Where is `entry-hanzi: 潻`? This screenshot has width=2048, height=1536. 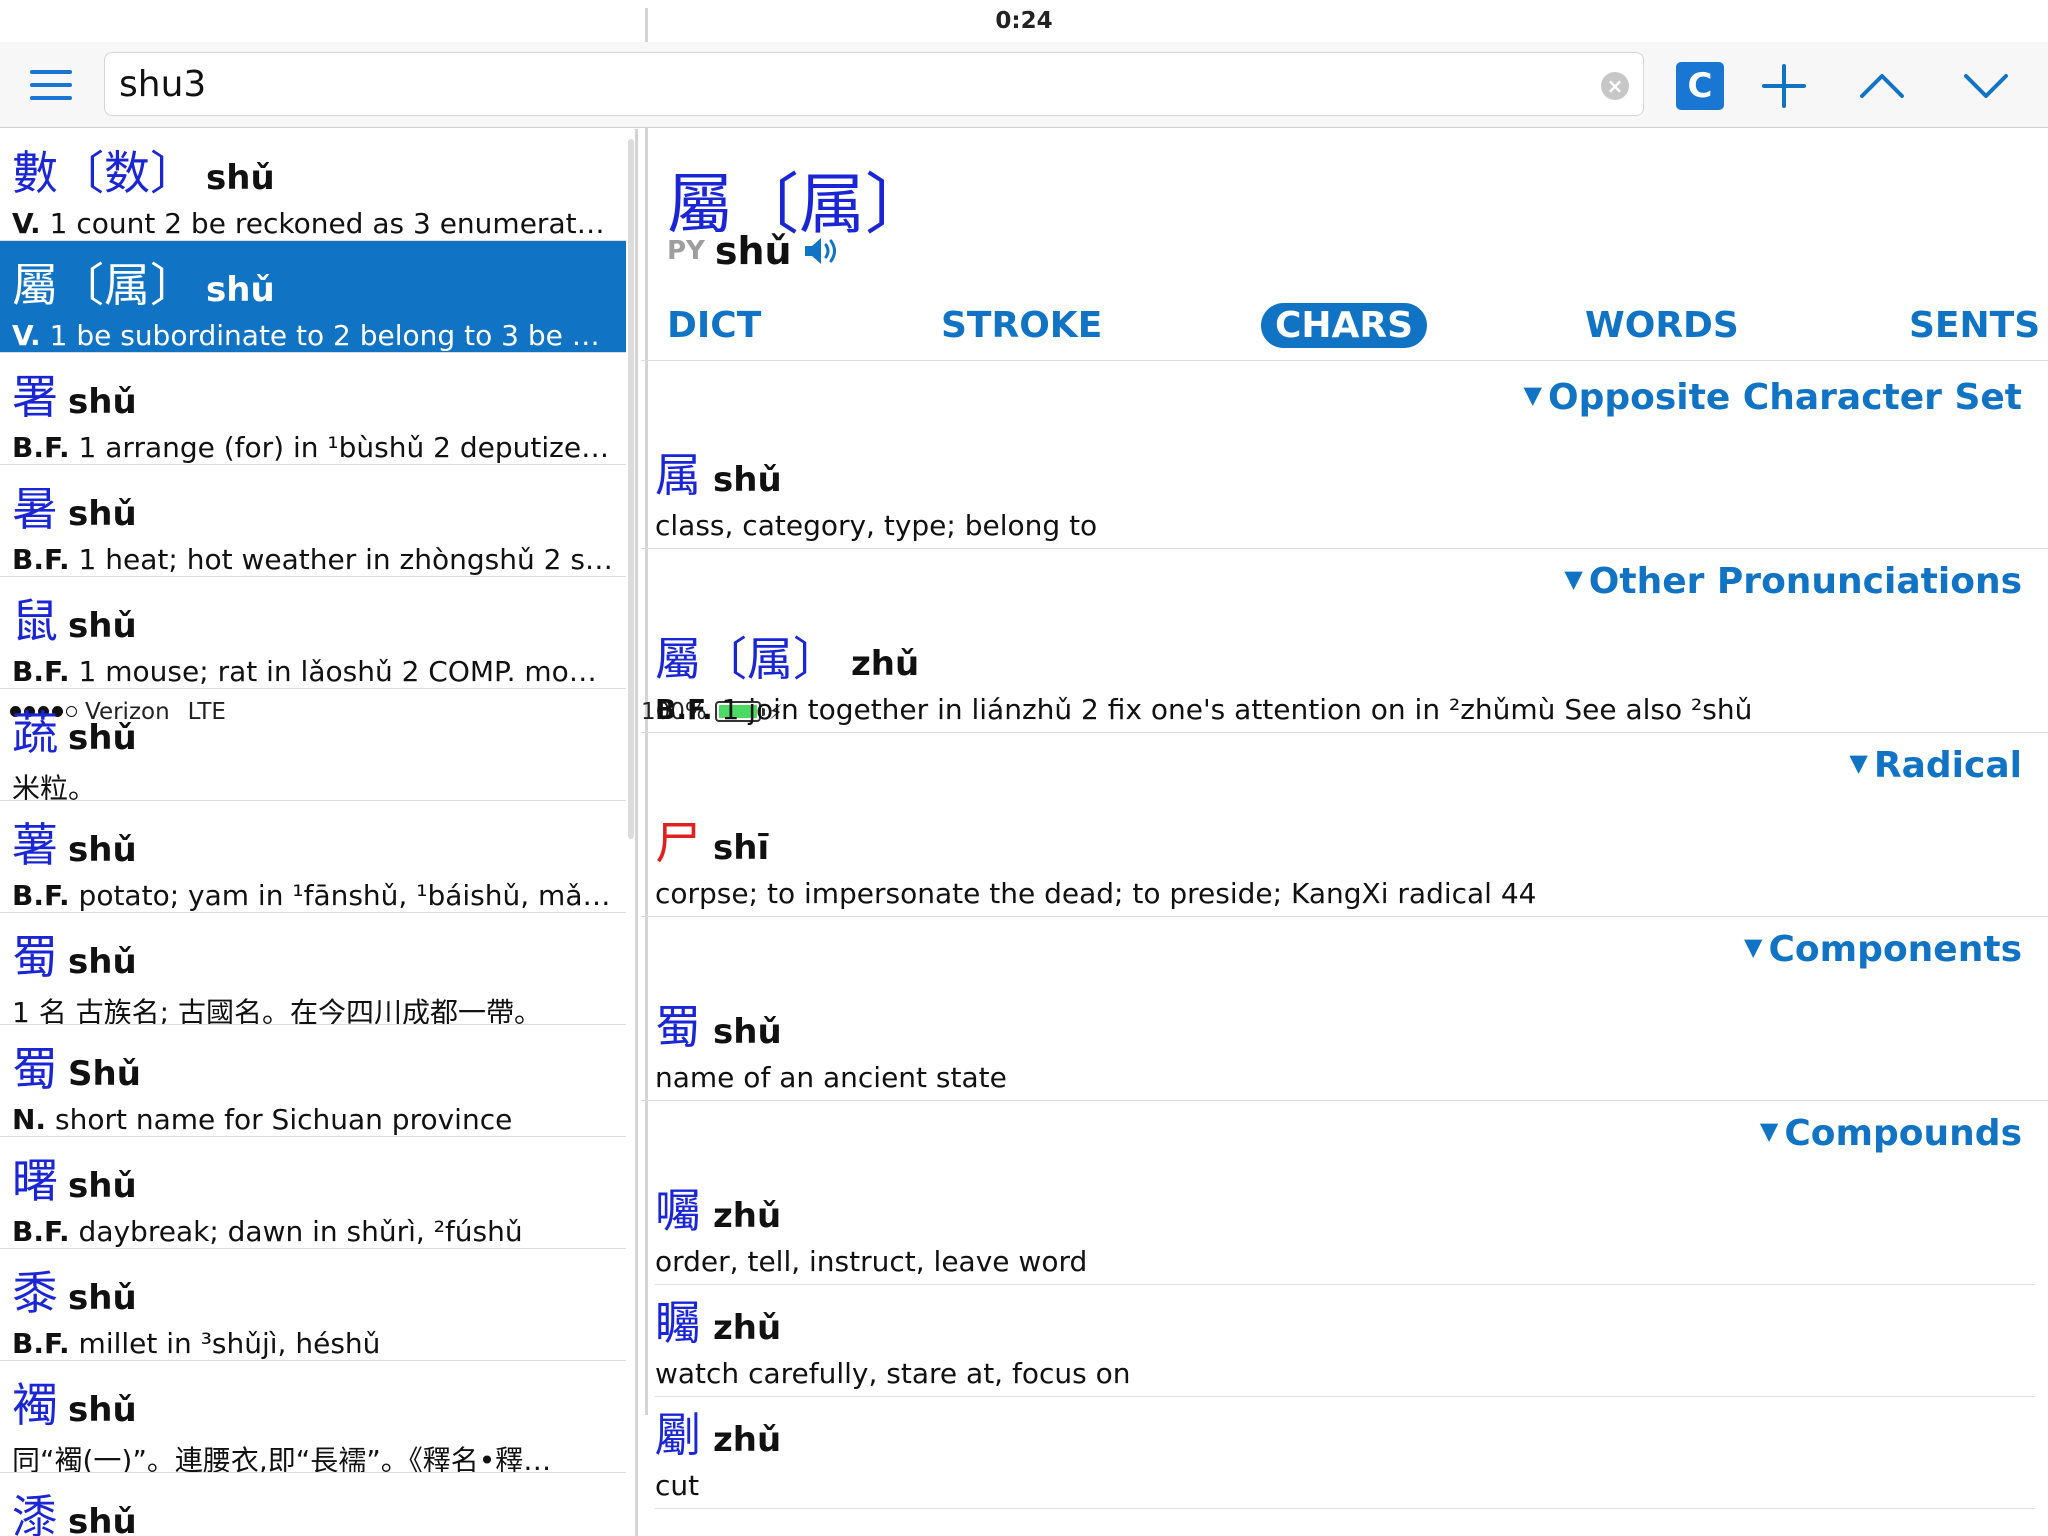
entry-hanzi: 潻 is located at coordinates (35, 1513).